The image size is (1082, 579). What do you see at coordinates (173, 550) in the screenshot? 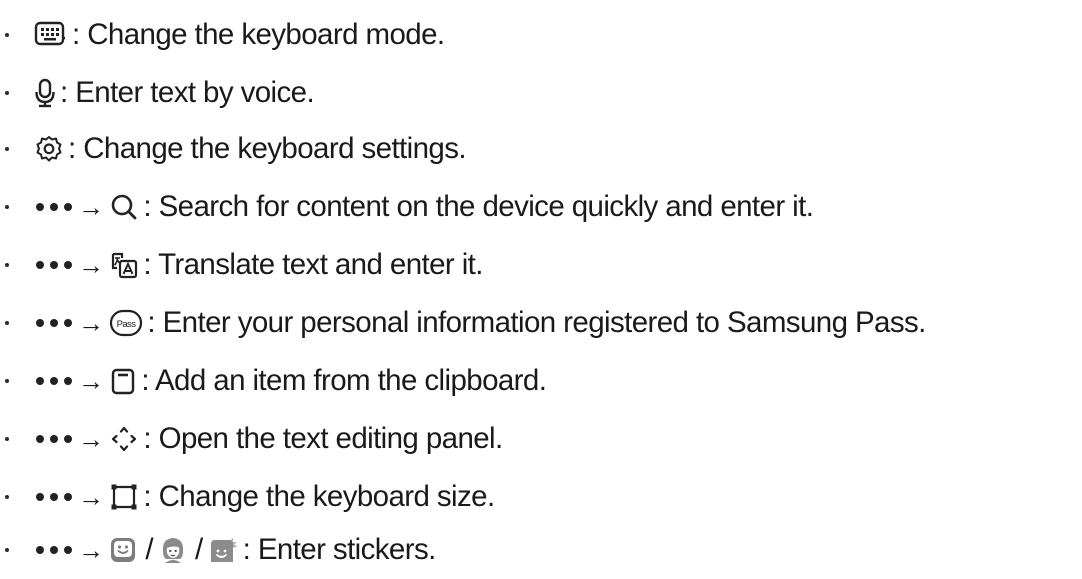
I see `ar-emoji-icon` at bounding box center [173, 550].